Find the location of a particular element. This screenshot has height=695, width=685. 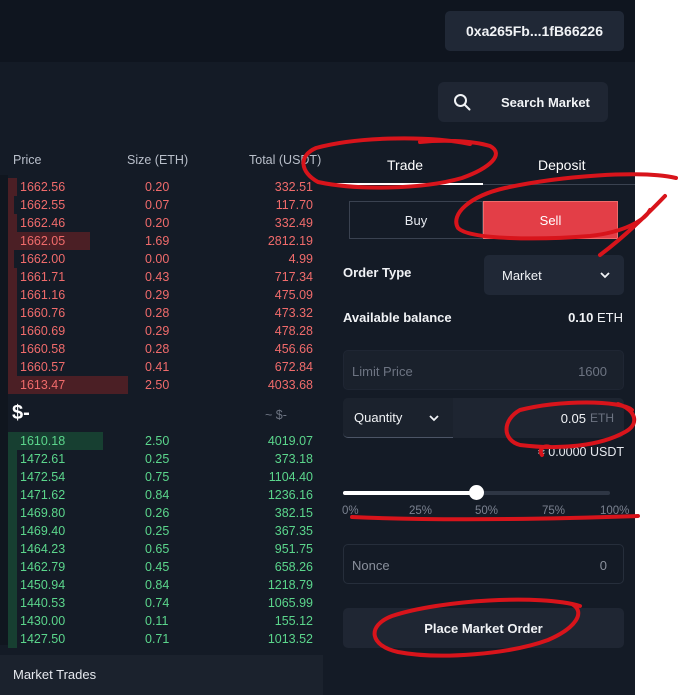

ask-price: 1662.55 is located at coordinates (43, 205).